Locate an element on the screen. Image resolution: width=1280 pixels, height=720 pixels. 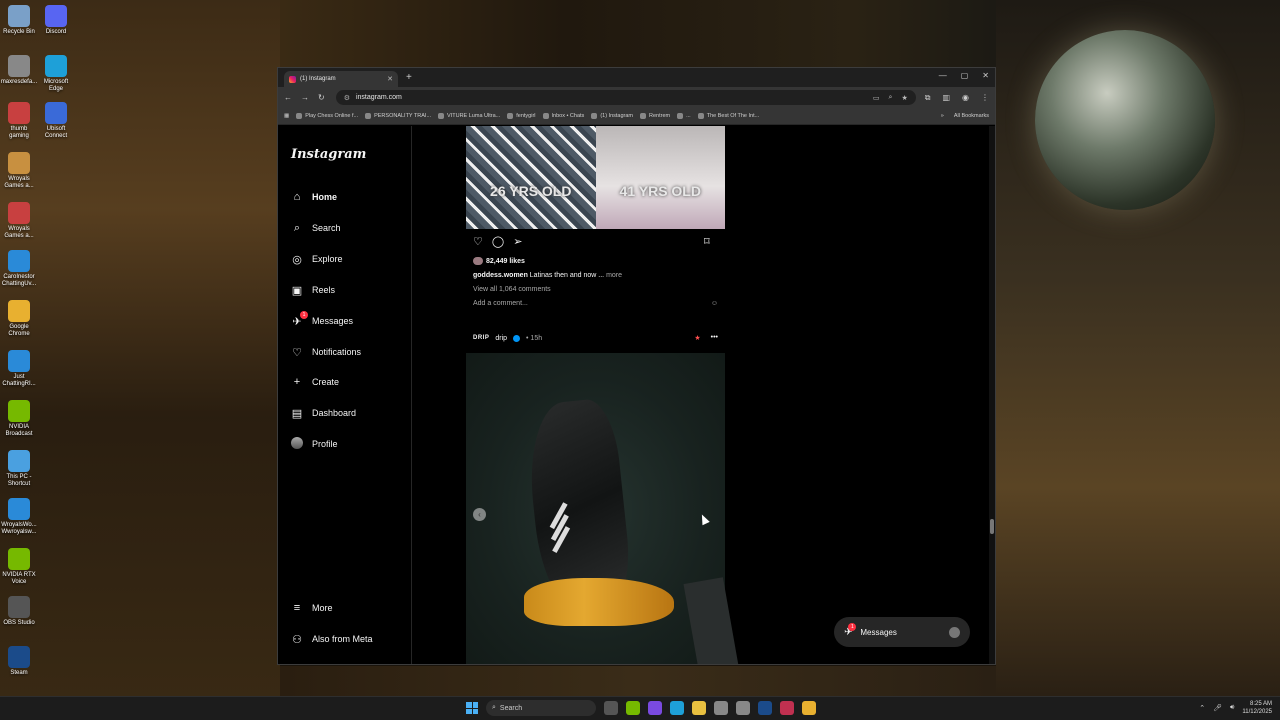
desktop-icon: Ubisoft Connect is located at coordinates (56, 121).